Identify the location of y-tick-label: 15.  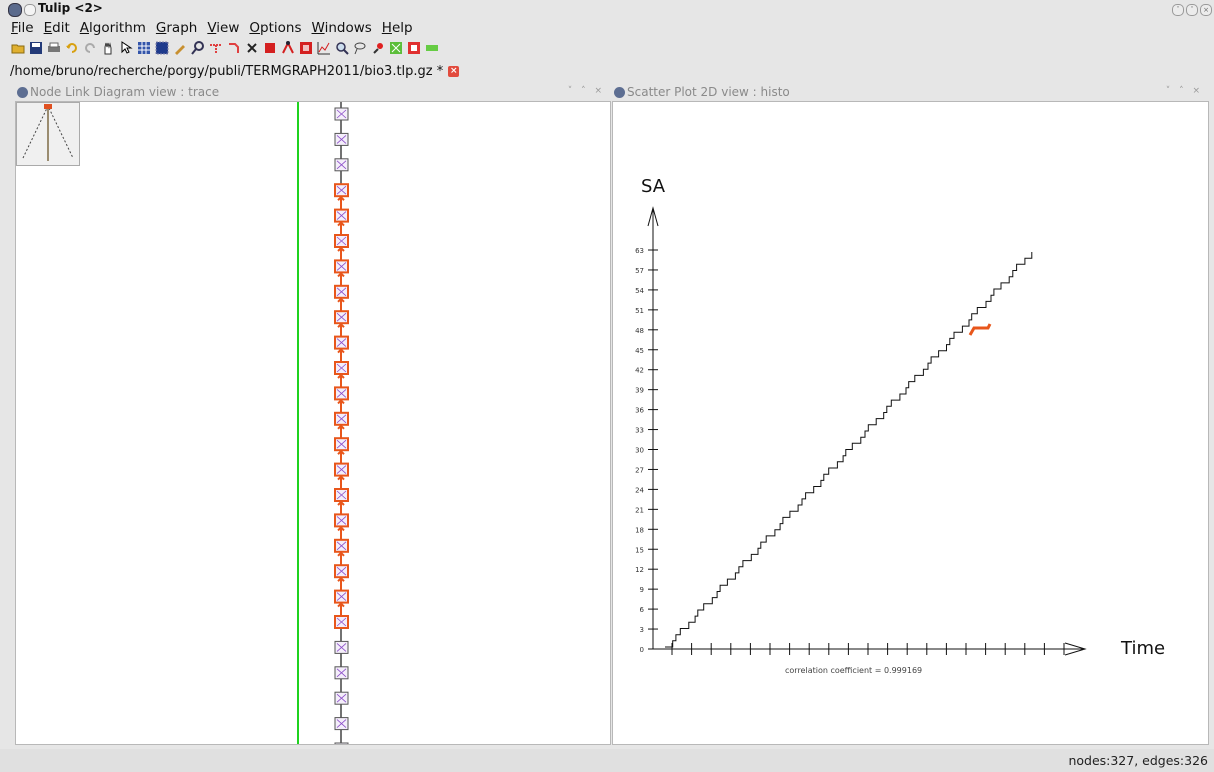
(639, 550).